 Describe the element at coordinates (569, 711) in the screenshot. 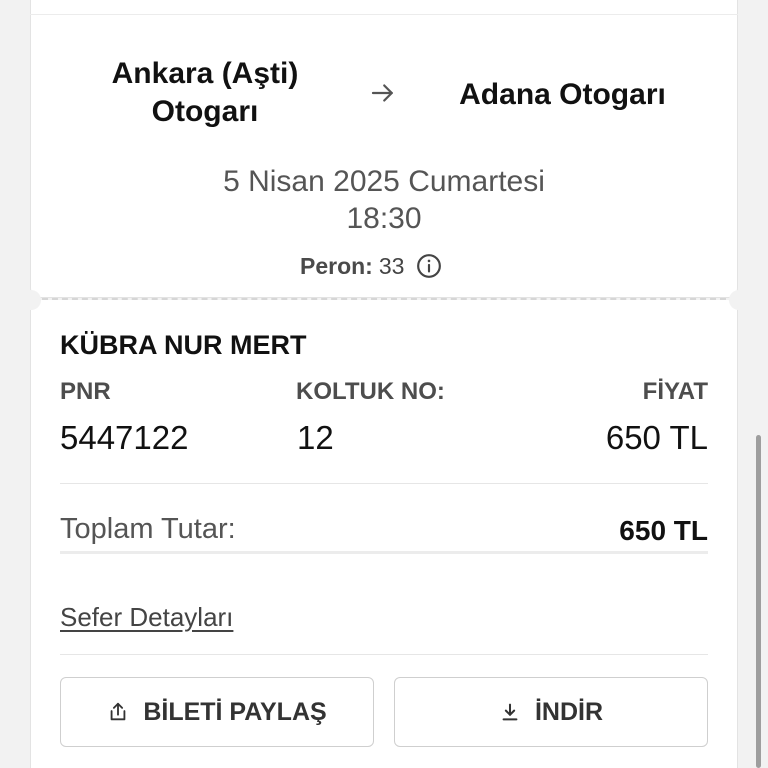

I see `download-button-label: İNDİR` at that location.